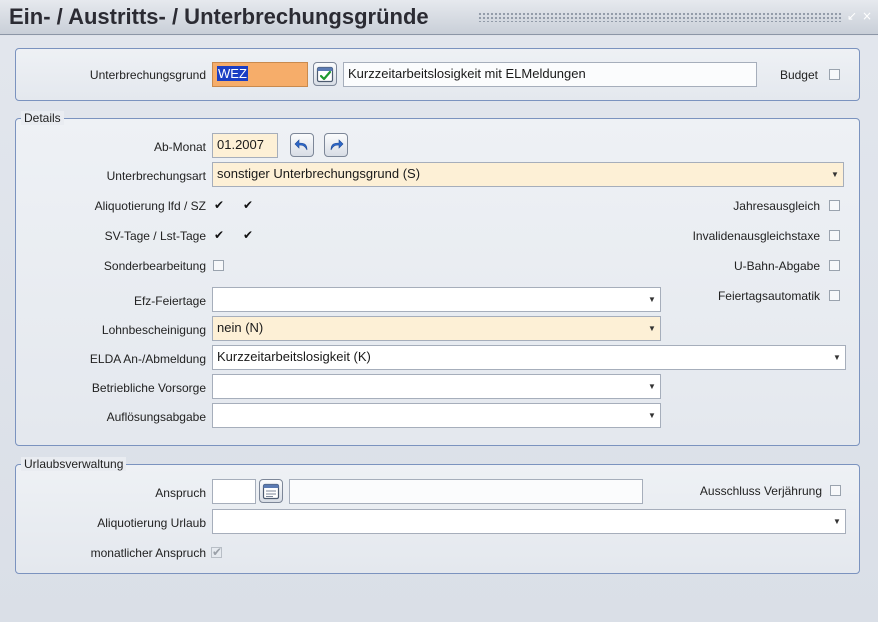 Image resolution: width=878 pixels, height=622 pixels. What do you see at coordinates (529, 357) in the screenshot?
I see `elda-dropdown: Kurzzeitarbeitslosigkeit (K) ▼` at bounding box center [529, 357].